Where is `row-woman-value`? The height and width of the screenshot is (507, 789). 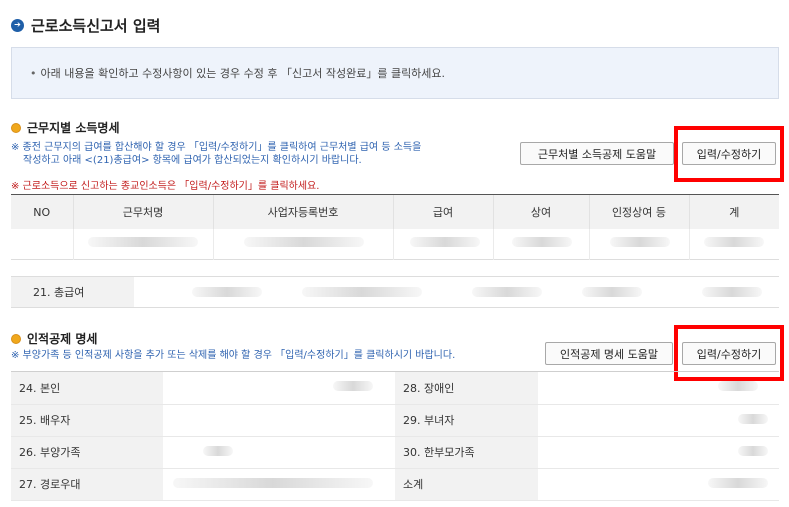 row-woman-value is located at coordinates (658, 420).